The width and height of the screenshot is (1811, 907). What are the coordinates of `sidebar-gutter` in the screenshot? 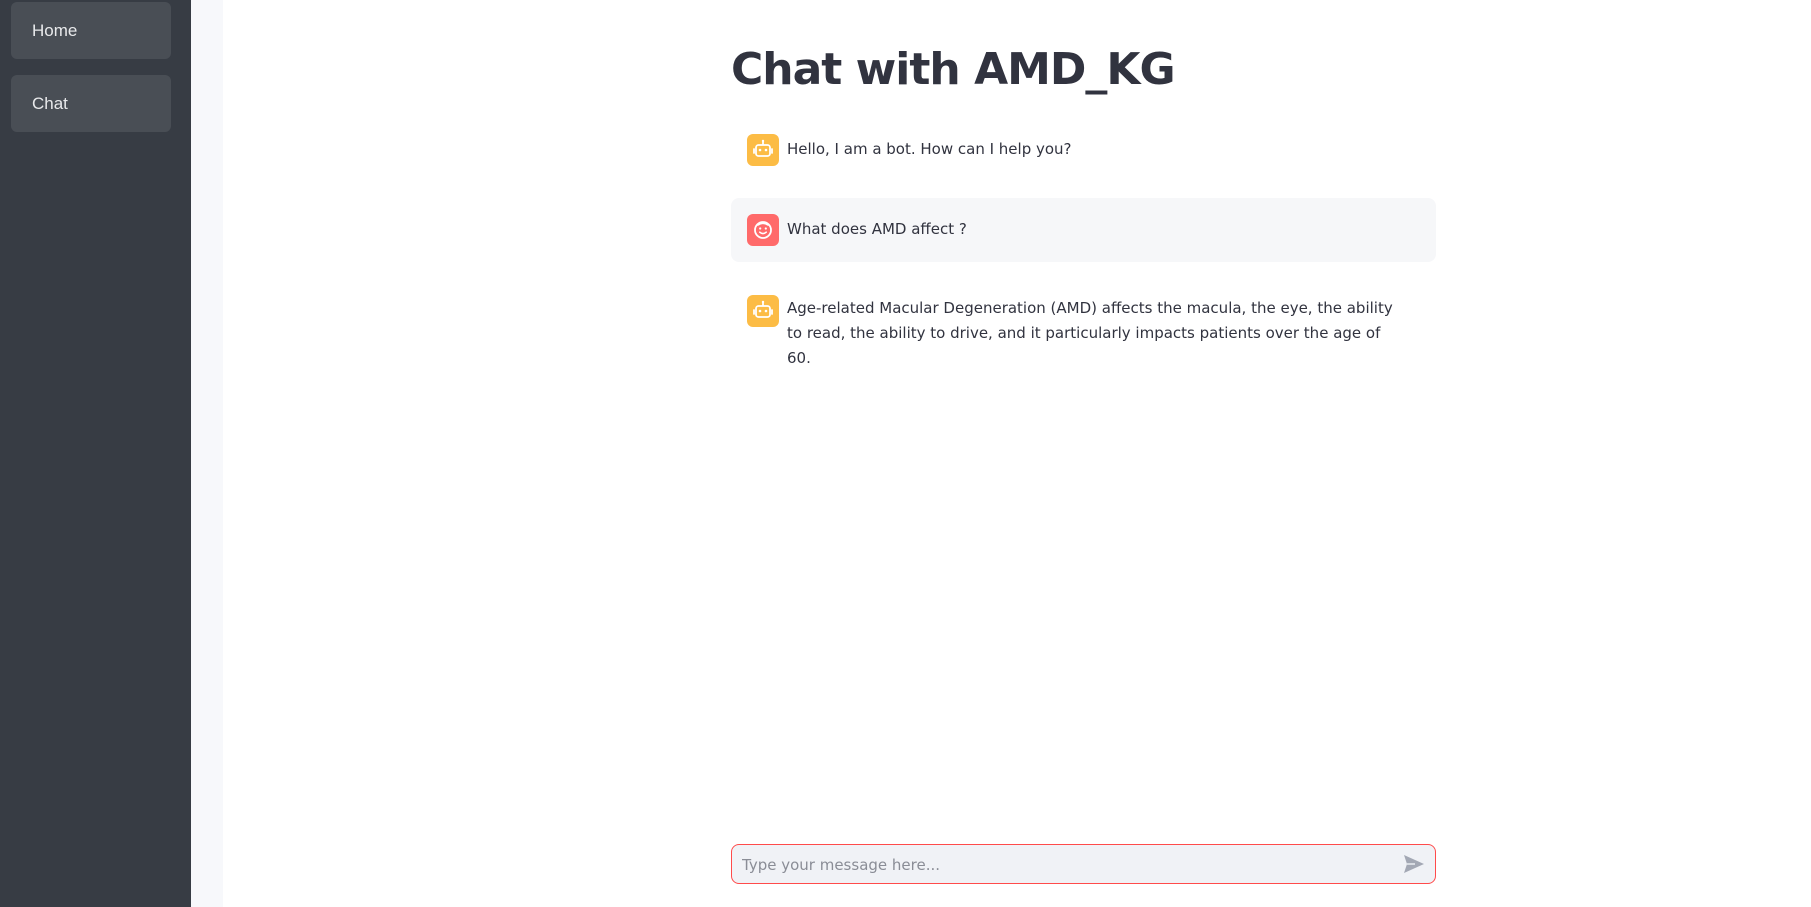 It's located at (207, 453).